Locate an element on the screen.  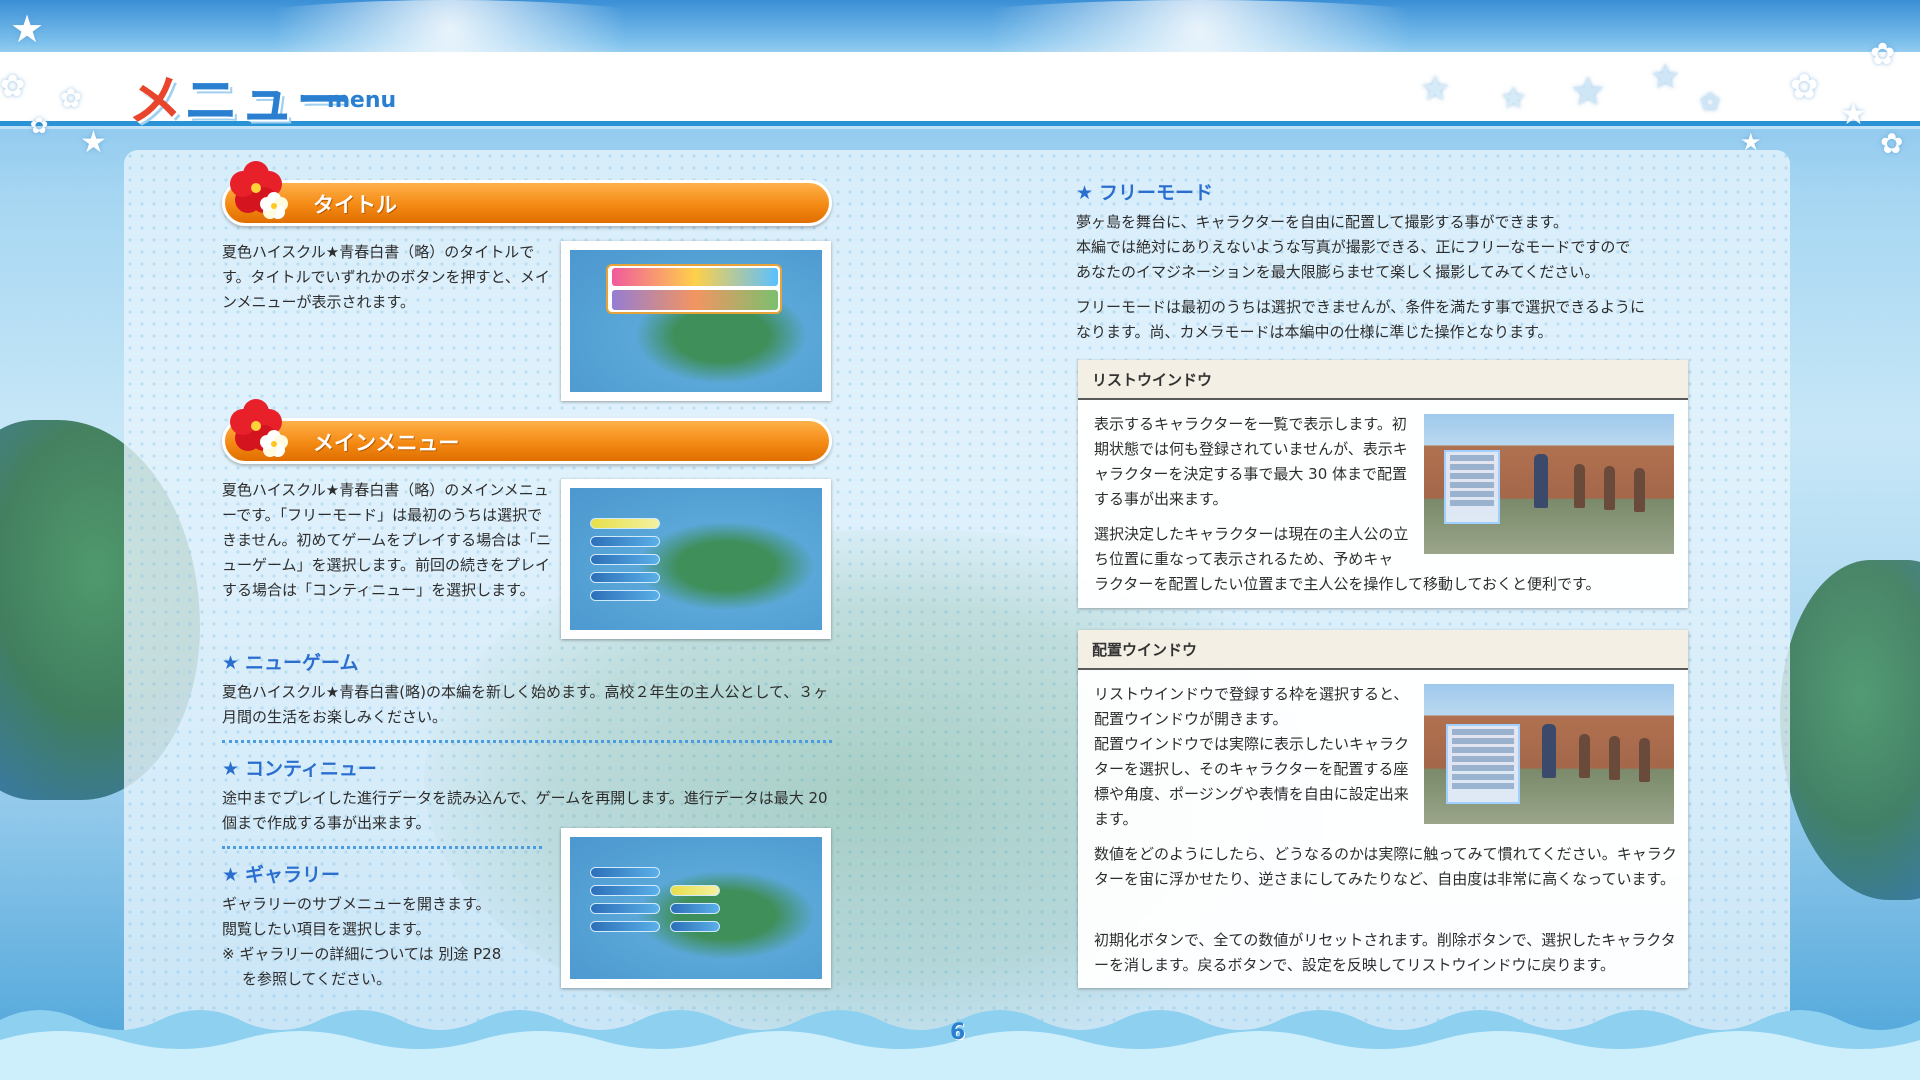
free-mode-line-5: なります。尚、カメラモードは本編中の仕様に準じた操作となります。 is located at coordinates (1314, 332).